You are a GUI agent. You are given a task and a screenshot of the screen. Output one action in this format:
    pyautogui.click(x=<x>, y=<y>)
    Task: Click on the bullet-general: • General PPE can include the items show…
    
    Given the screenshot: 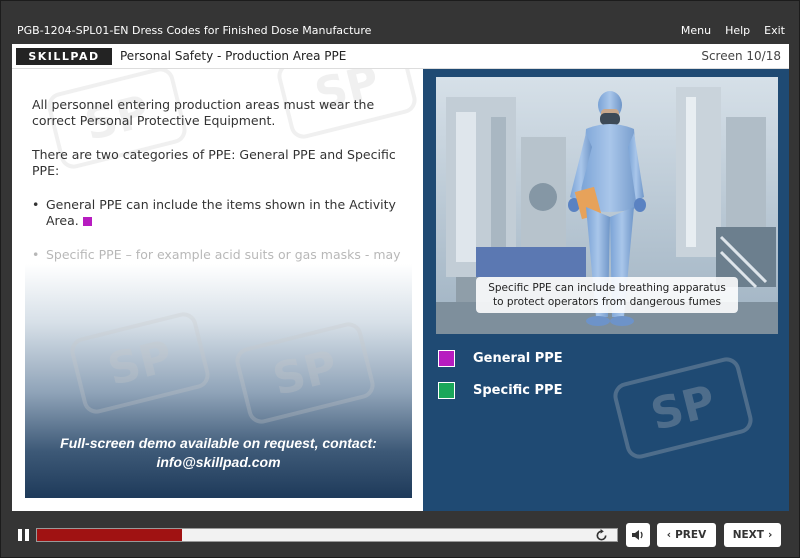 What is the action you would take?
    pyautogui.click(x=217, y=213)
    